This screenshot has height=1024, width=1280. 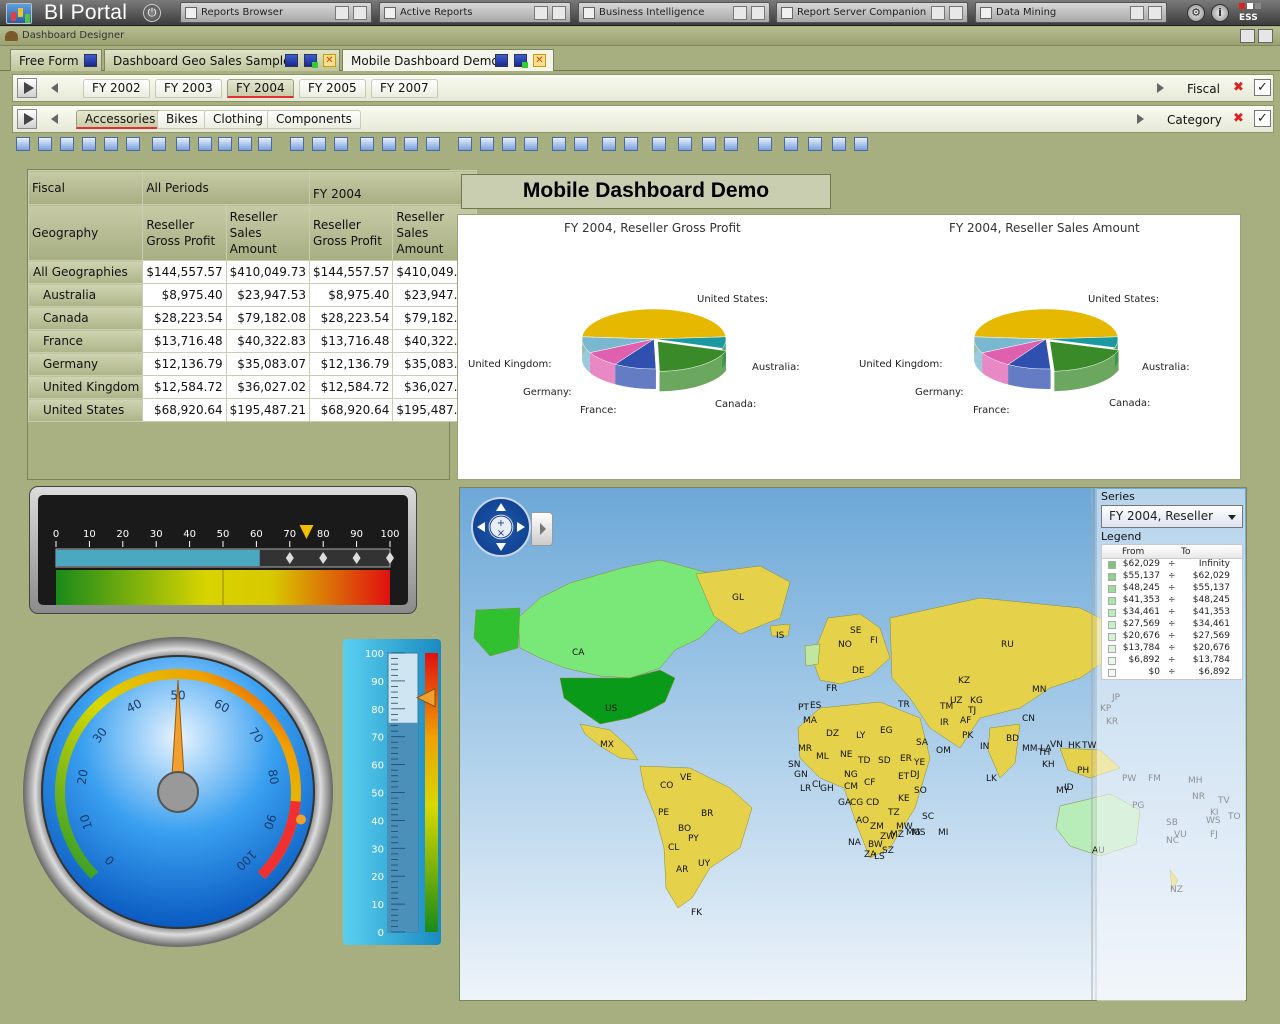 I want to click on map-country-label: BW, so click(x=875, y=845).